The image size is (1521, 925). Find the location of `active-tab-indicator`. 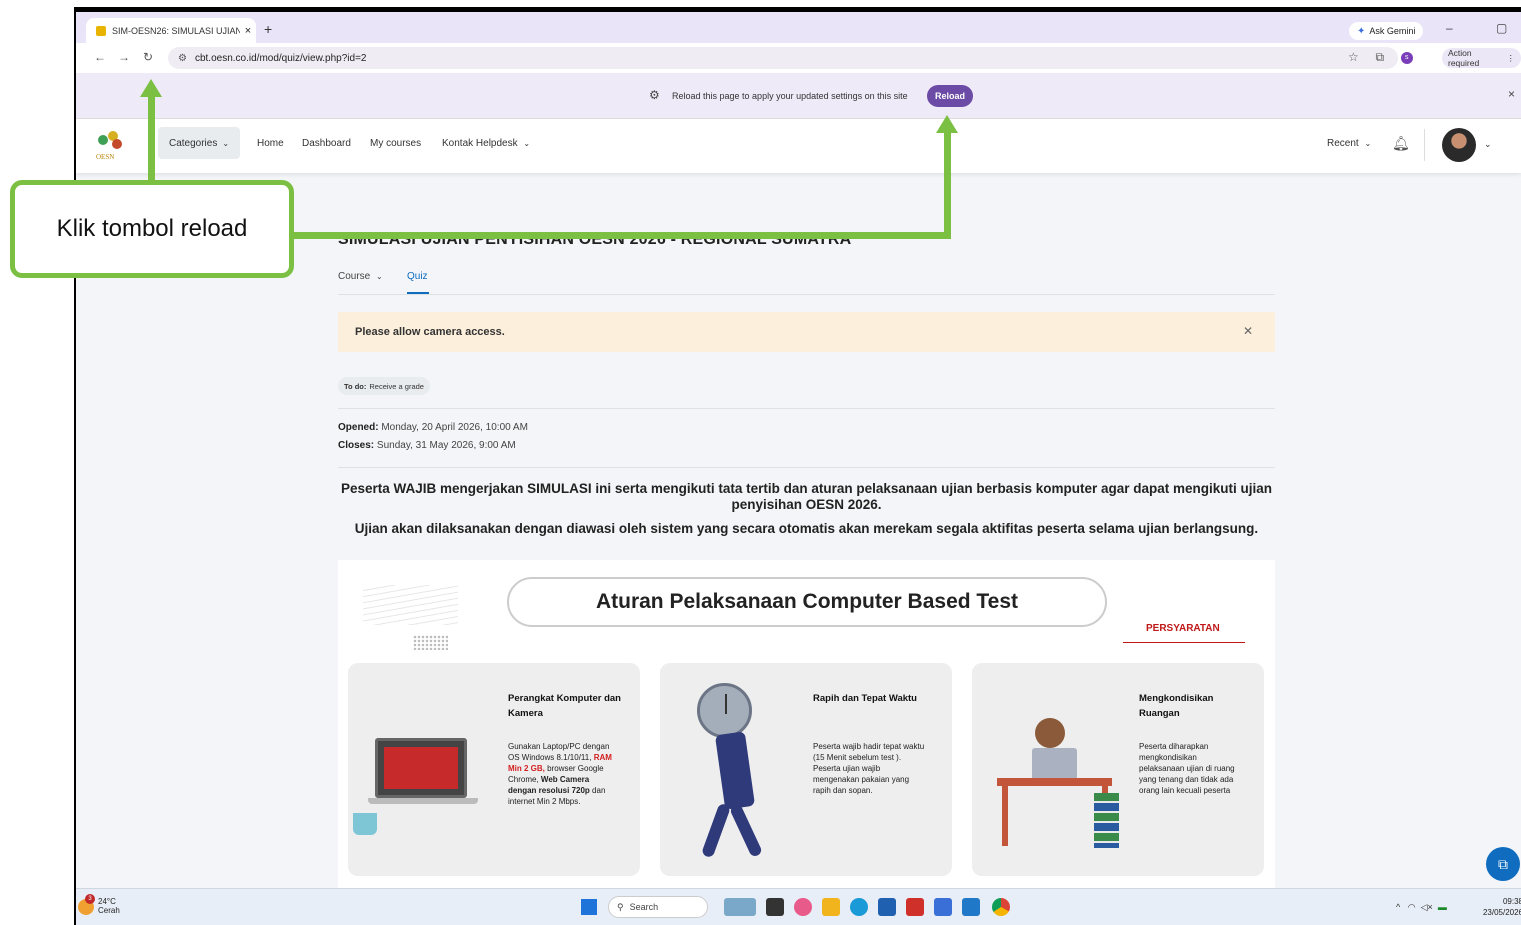

active-tab-indicator is located at coordinates (418, 293).